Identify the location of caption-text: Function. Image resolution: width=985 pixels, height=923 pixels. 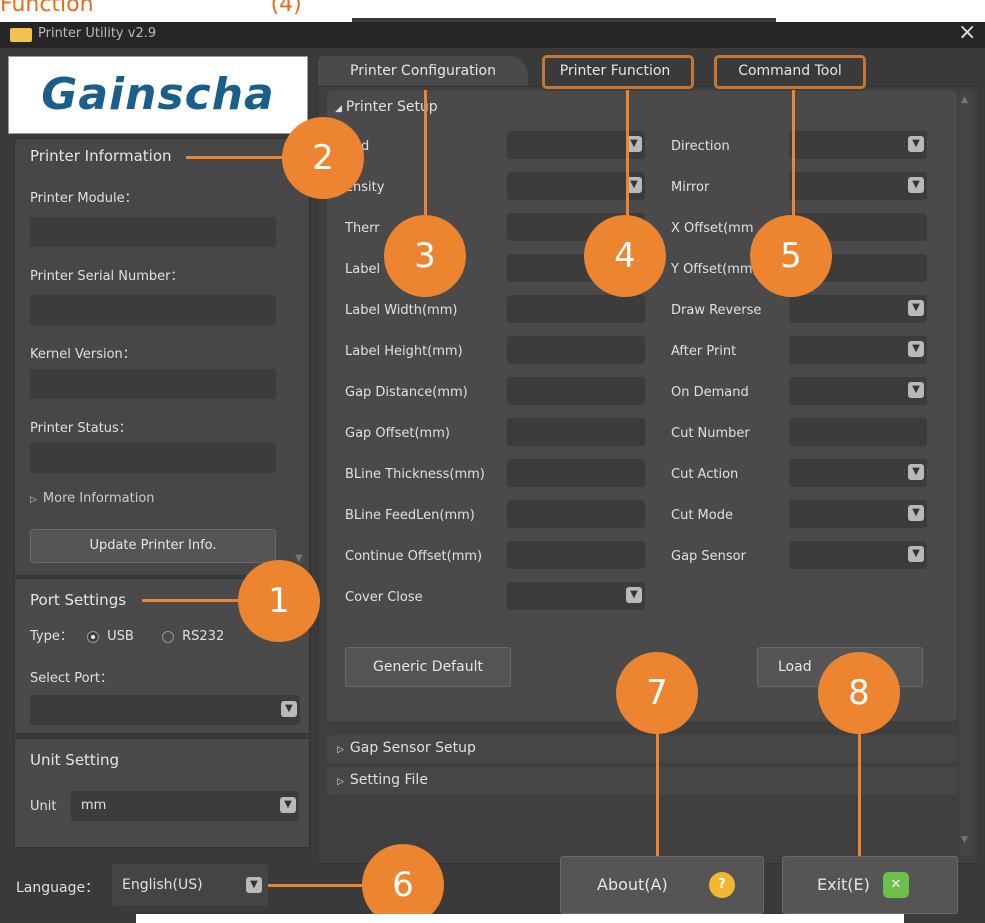
(47, 8).